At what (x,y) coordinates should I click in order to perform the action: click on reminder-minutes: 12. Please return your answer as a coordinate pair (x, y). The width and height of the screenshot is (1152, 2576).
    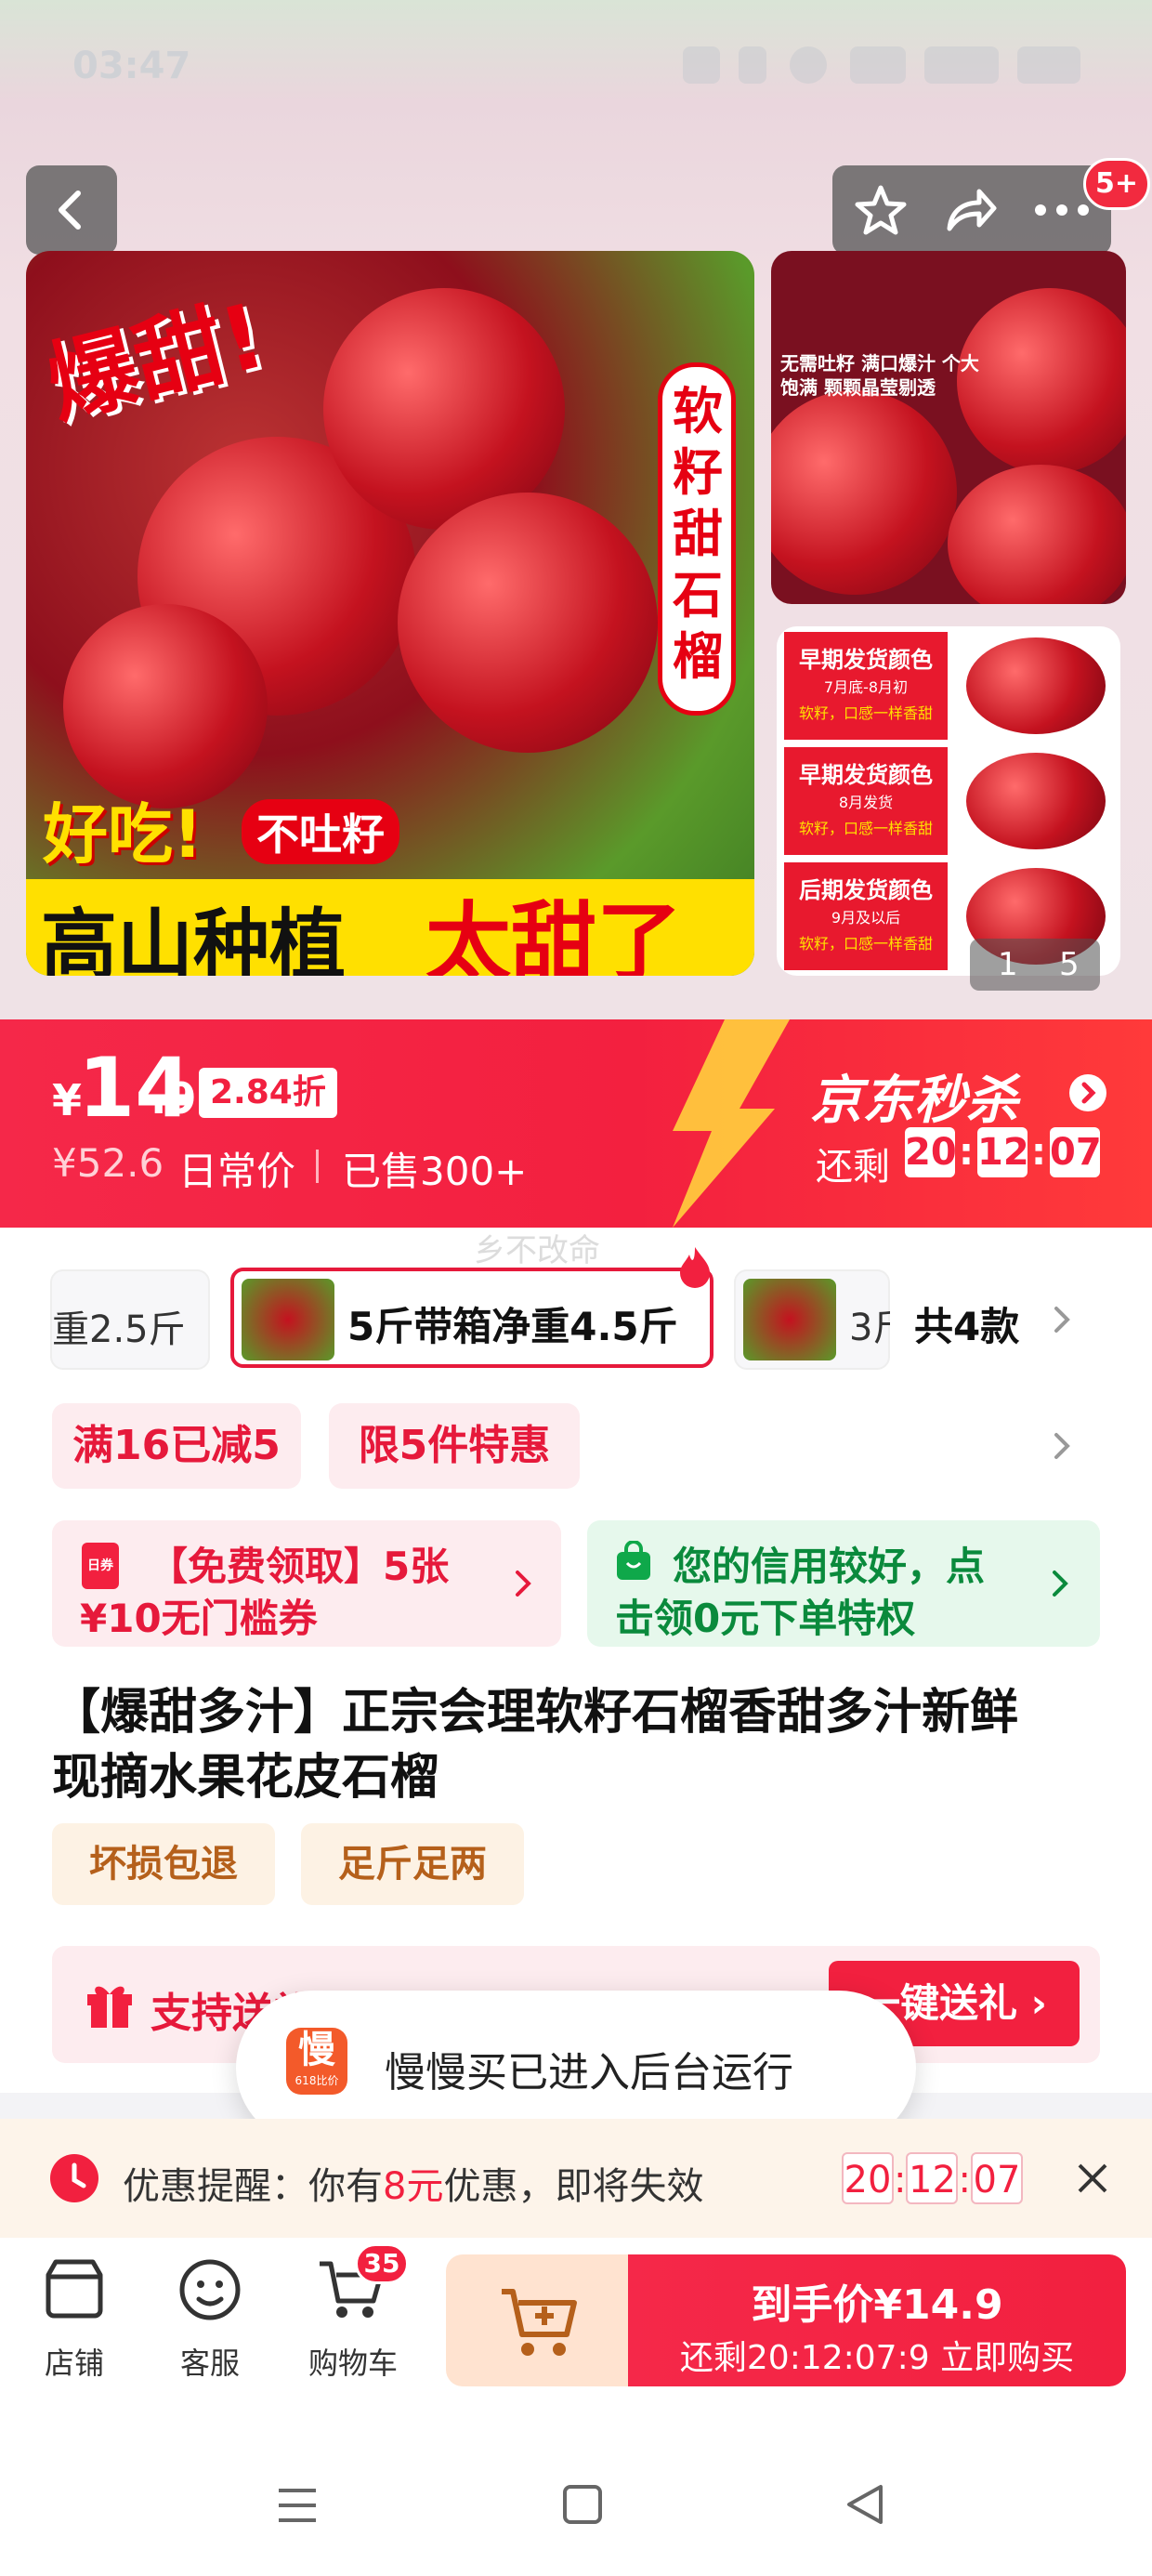
    Looking at the image, I should click on (932, 2178).